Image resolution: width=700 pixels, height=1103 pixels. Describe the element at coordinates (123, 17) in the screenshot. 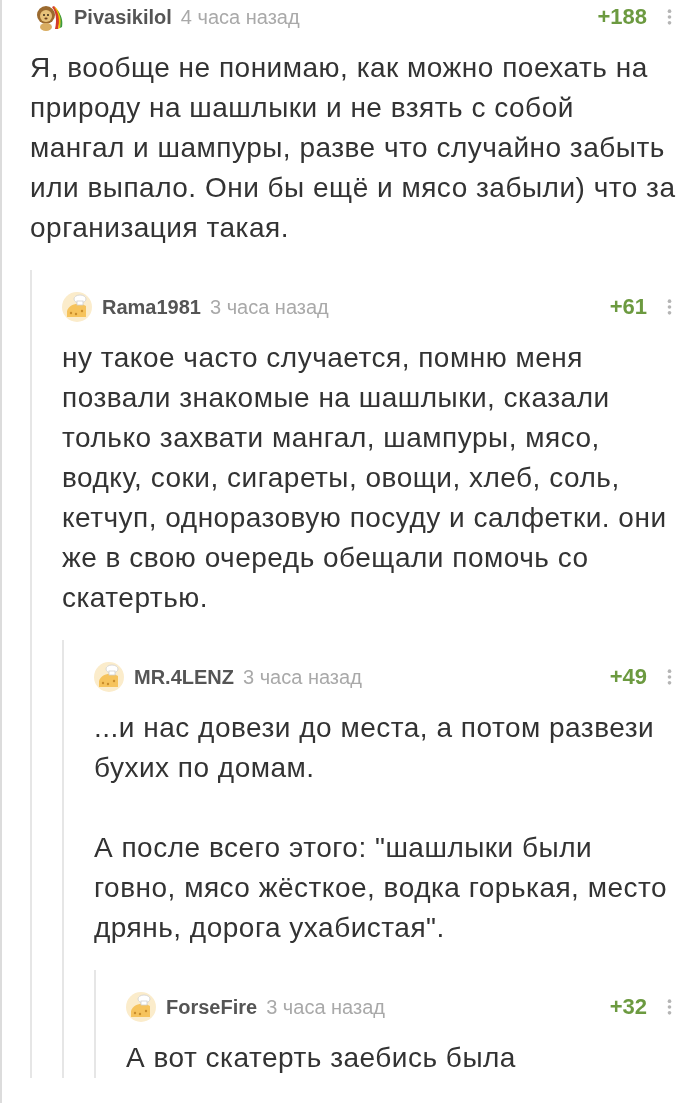

I see `author-name: Pivasikilol` at that location.